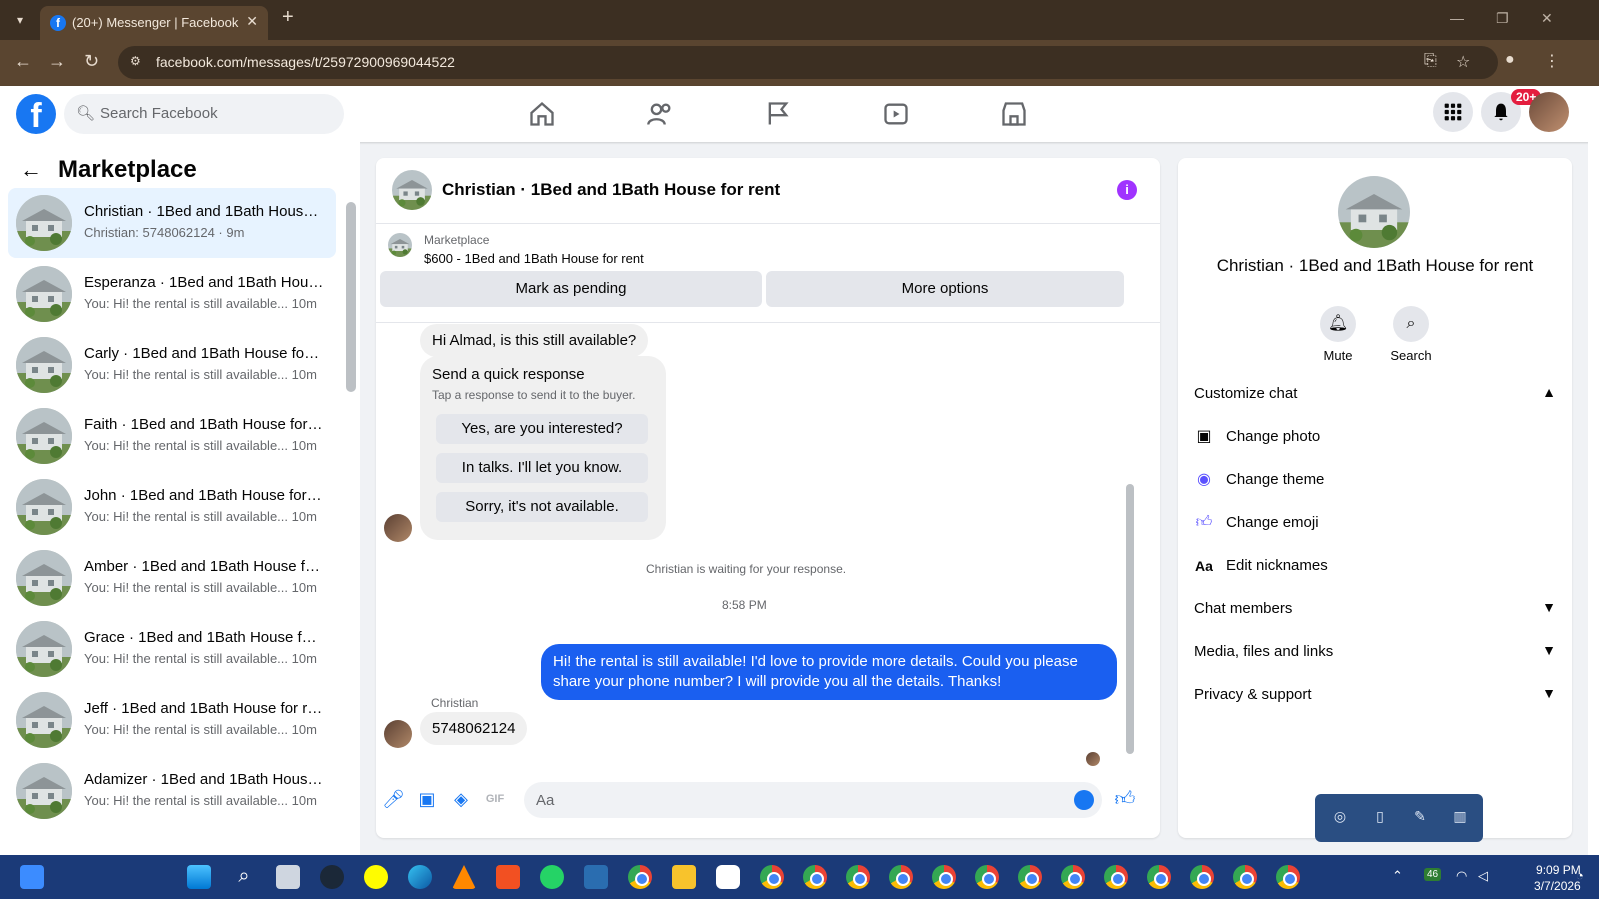  Describe the element at coordinates (376, 877) in the screenshot. I see `snapchat-icon` at that location.